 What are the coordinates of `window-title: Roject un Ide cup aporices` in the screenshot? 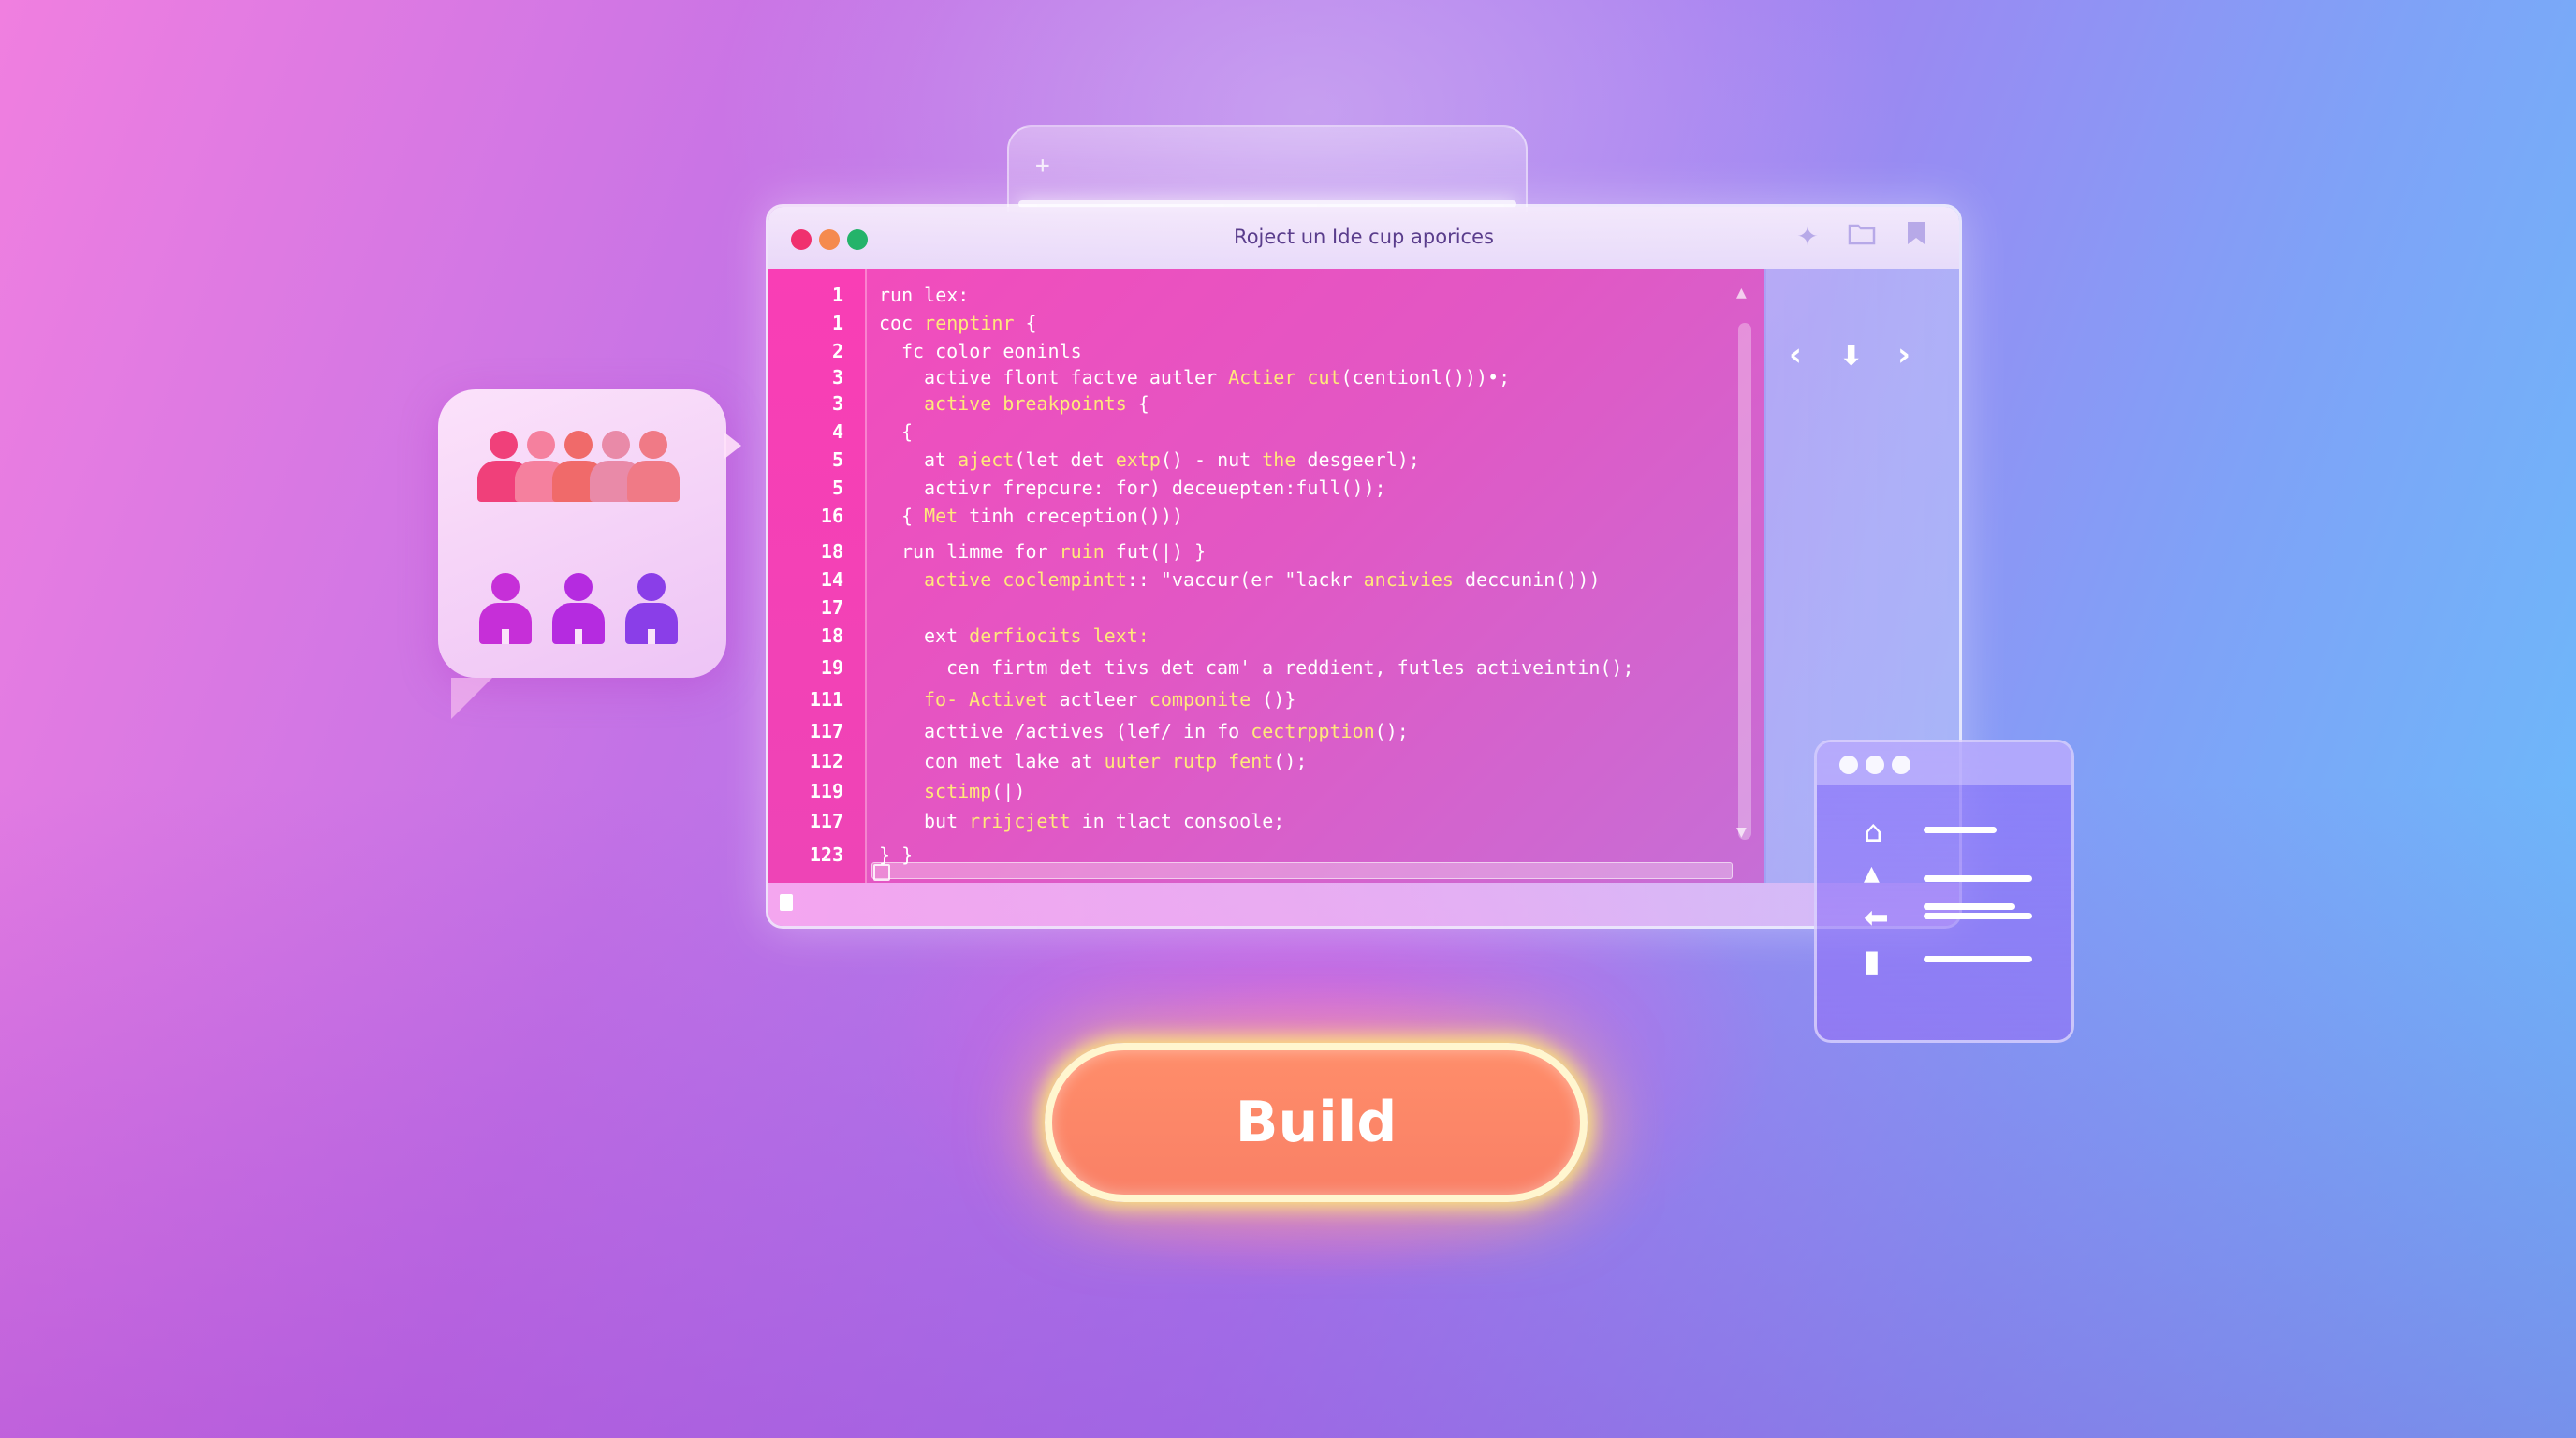 It's located at (1364, 237).